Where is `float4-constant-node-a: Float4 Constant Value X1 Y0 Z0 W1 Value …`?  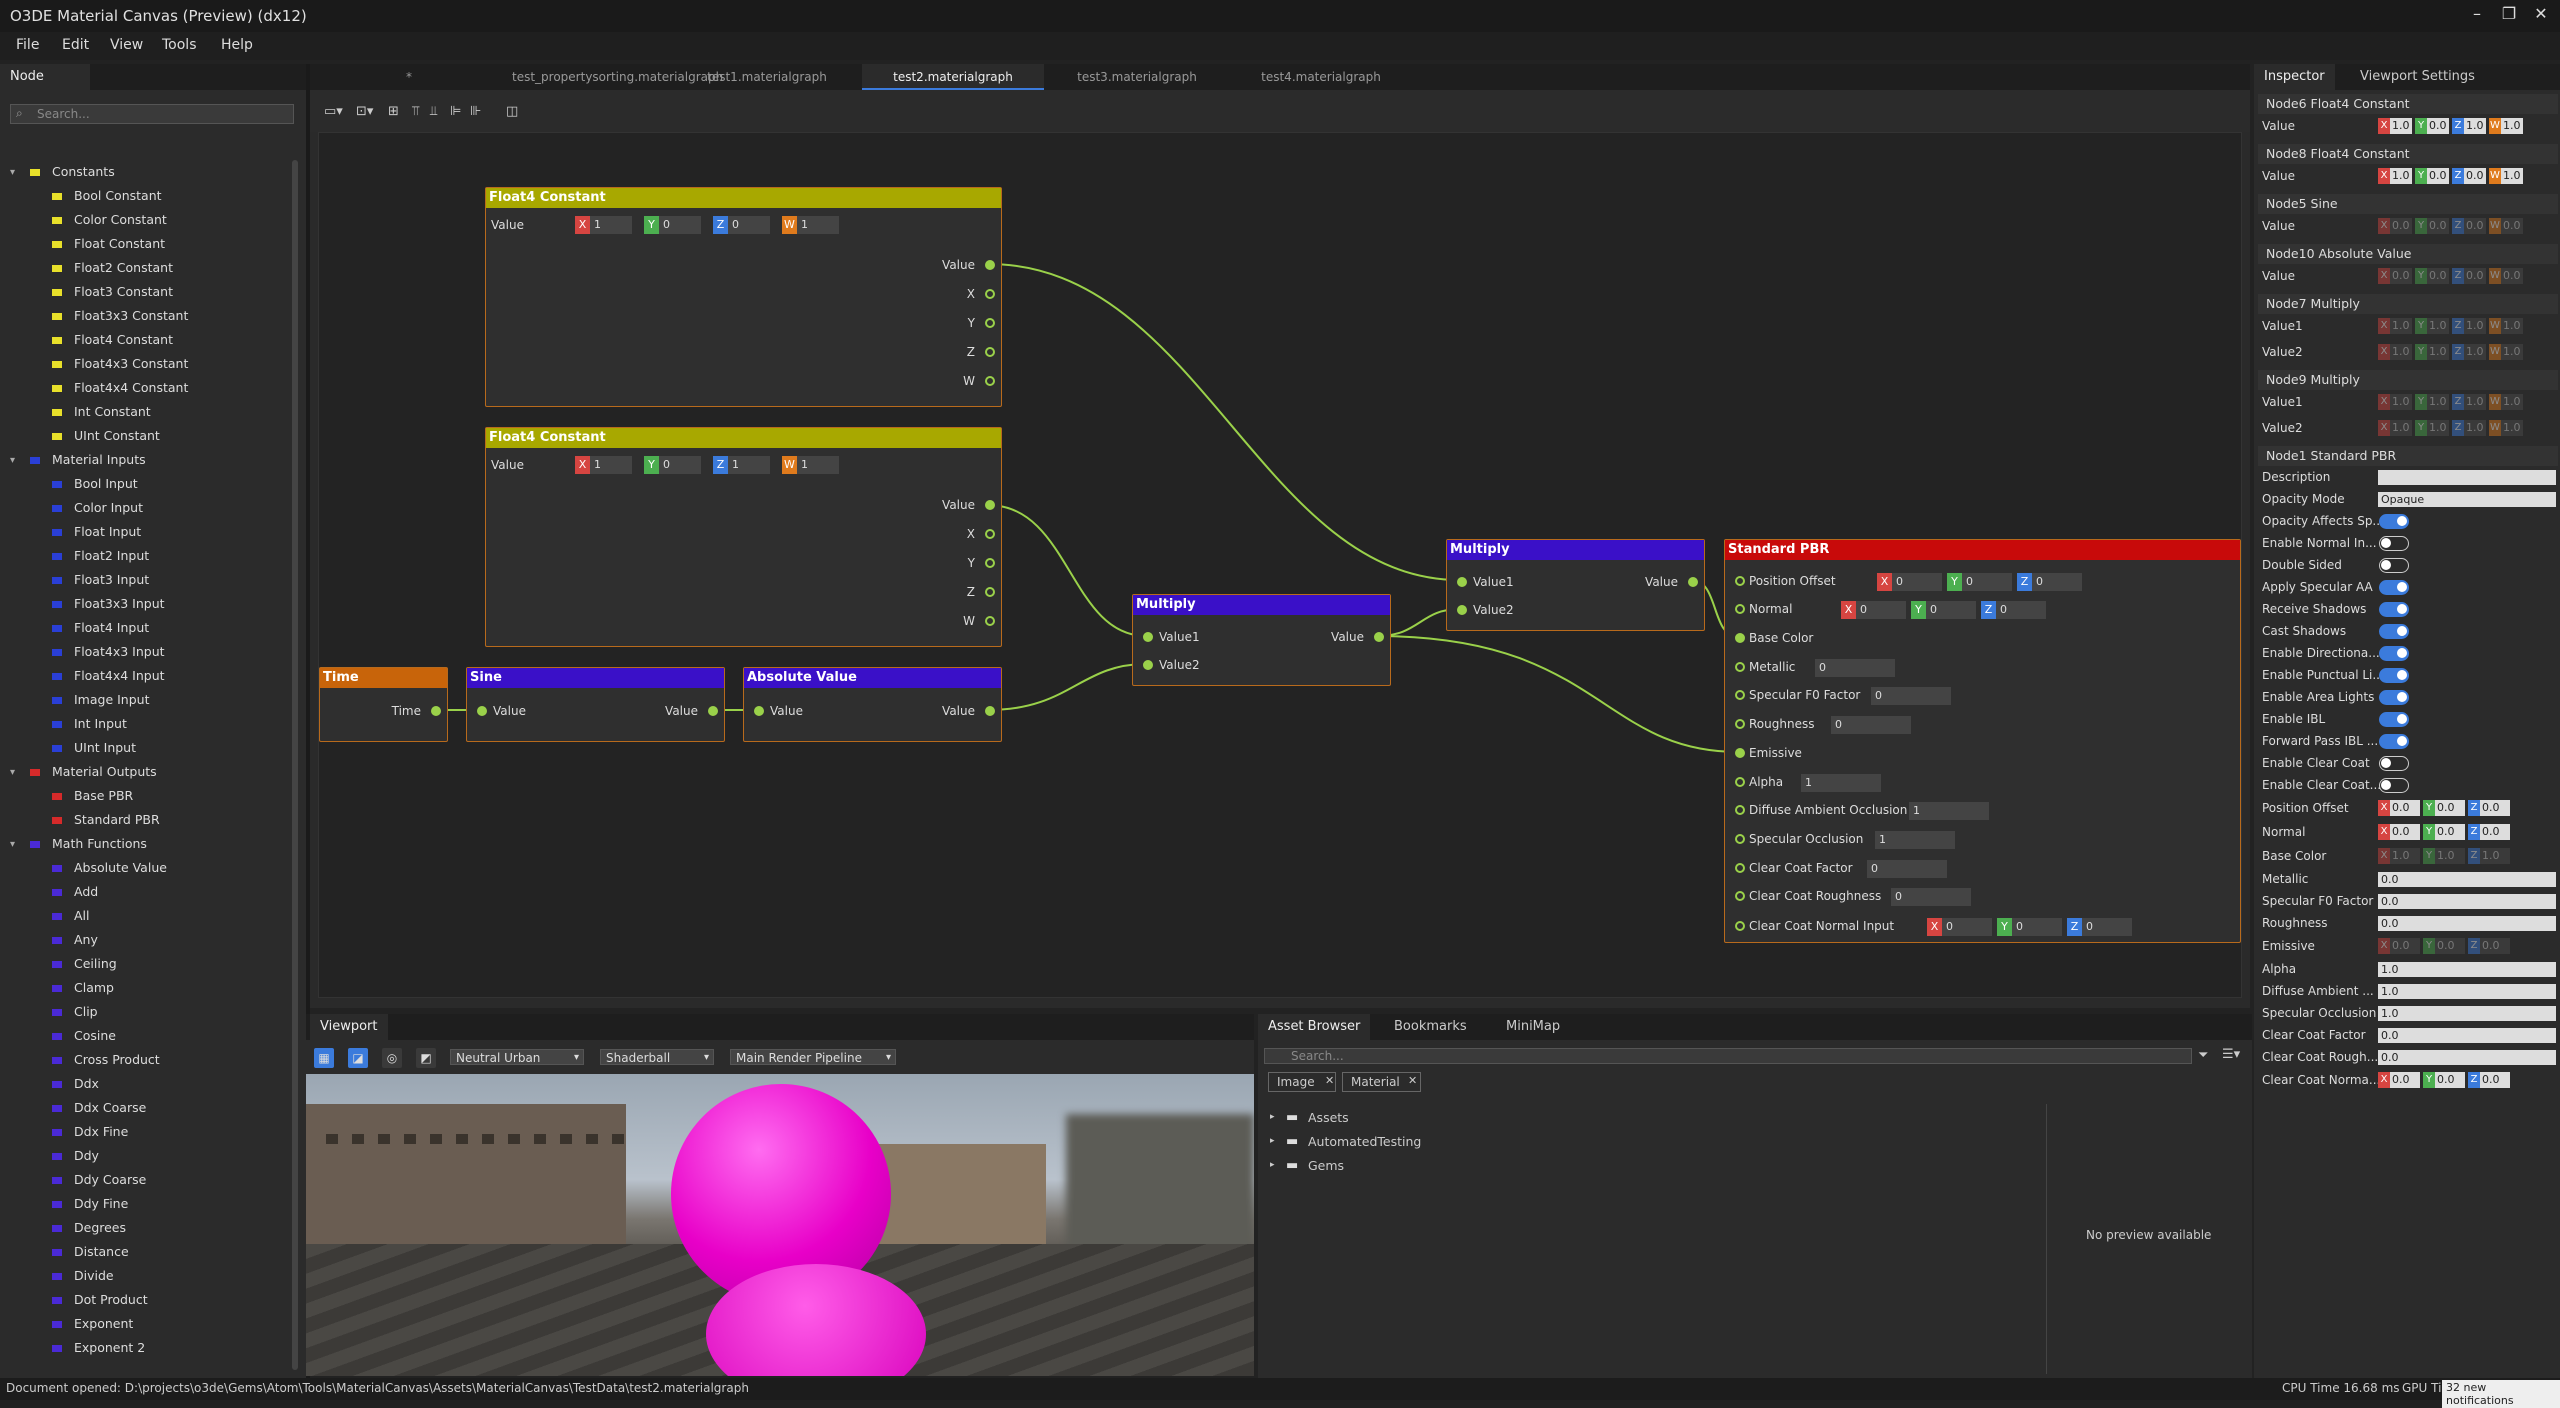
float4-constant-node-a: Float4 Constant Value X1 Y0 Z0 W1 Value … is located at coordinates (743, 297).